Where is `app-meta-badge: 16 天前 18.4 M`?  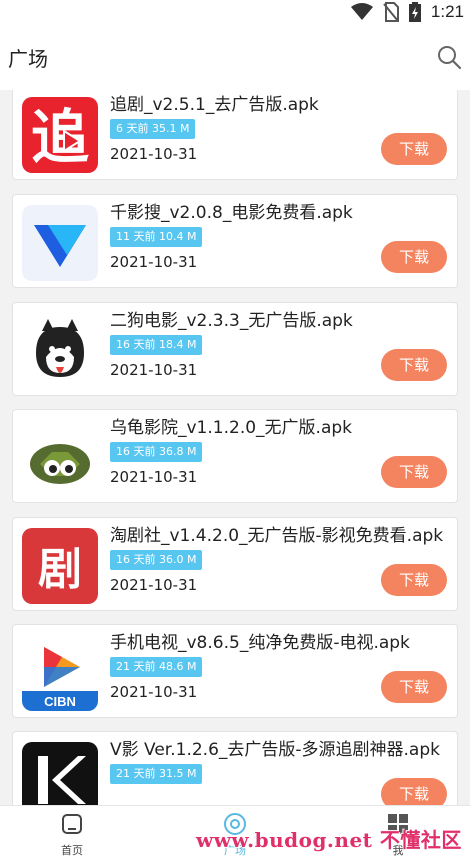 app-meta-badge: 16 天前 18.4 M is located at coordinates (156, 345).